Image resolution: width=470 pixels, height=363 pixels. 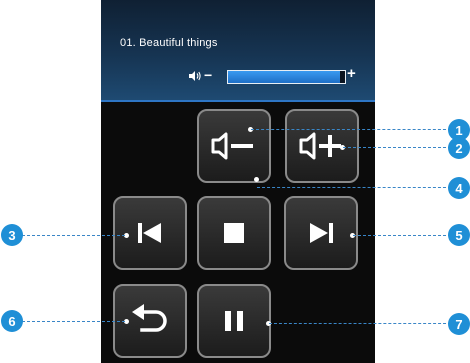 I want to click on callout-marker-7: 7, so click(x=459, y=324).